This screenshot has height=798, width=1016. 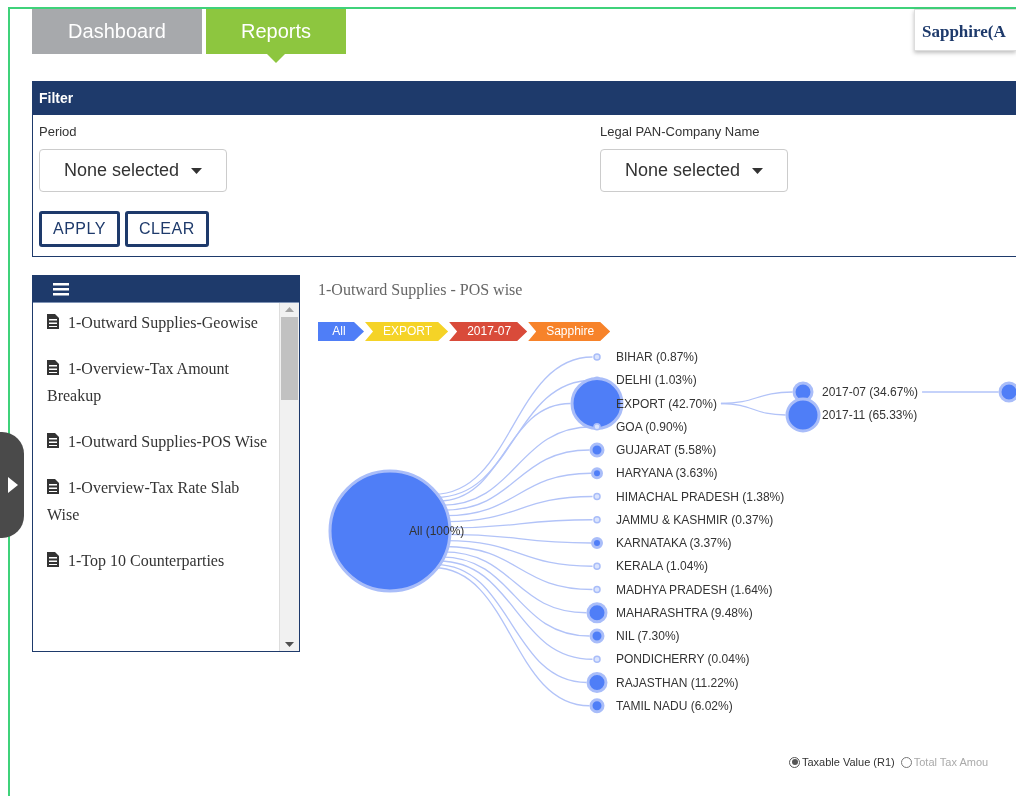 What do you see at coordinates (870, 415) in the screenshot?
I see `node-label: 2017-11 (65.33%)` at bounding box center [870, 415].